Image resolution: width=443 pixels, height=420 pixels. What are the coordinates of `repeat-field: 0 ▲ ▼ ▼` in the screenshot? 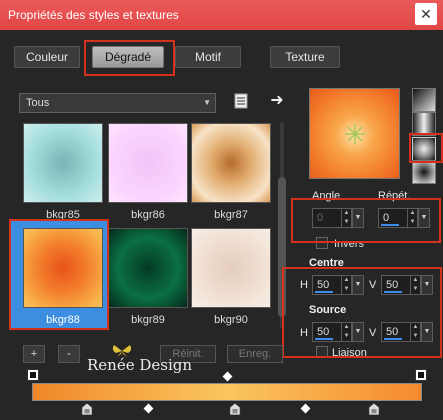 It's located at (404, 218).